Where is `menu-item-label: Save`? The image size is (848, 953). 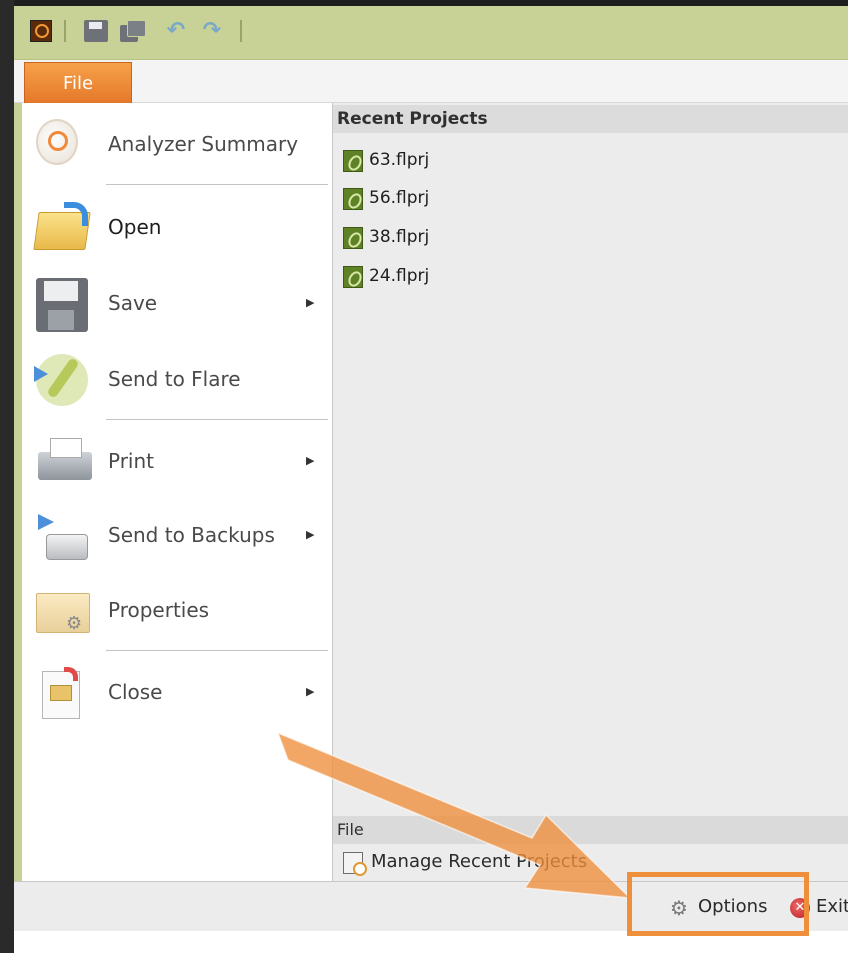
menu-item-label: Save is located at coordinates (133, 303).